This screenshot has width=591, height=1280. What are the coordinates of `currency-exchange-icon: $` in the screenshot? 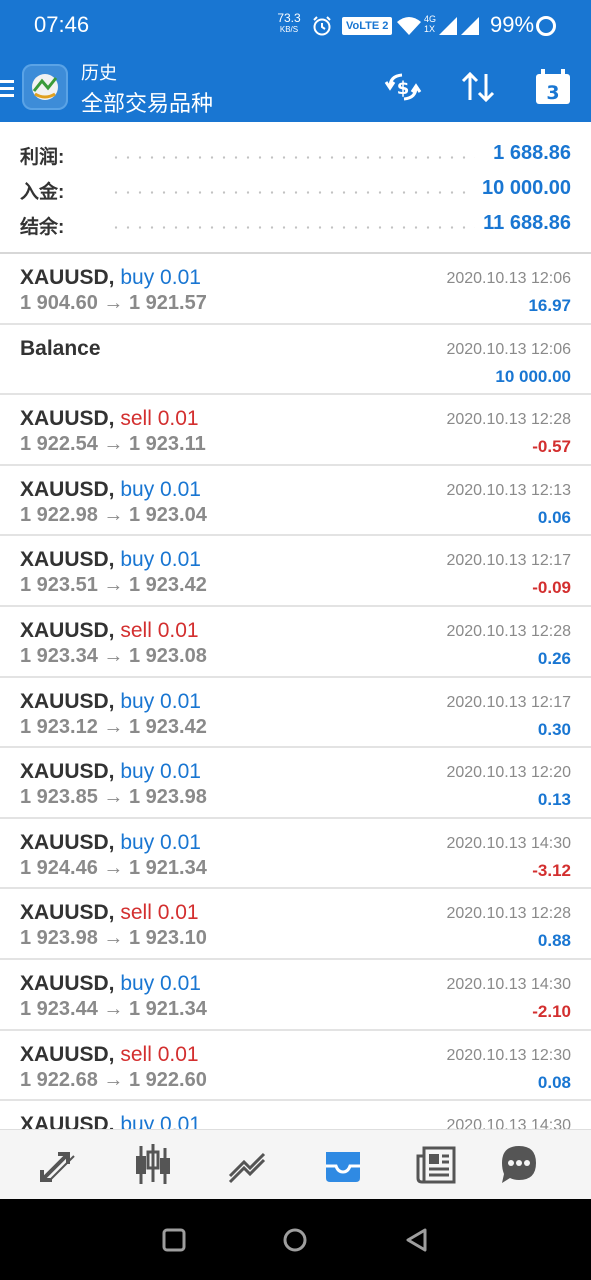 It's located at (403, 87).